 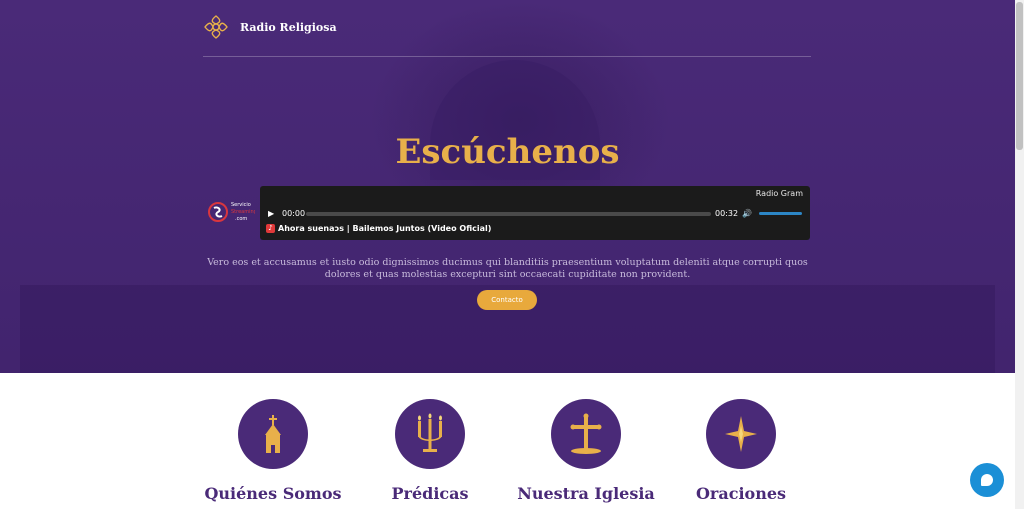 I want to click on seek-bar, so click(x=508, y=214).